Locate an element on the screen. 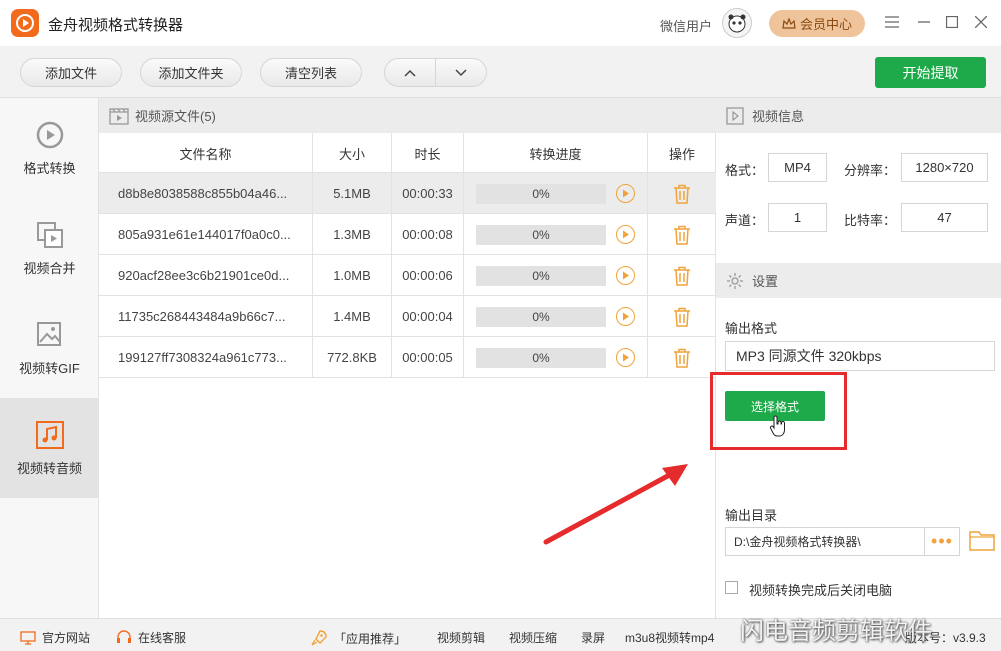 Image resolution: width=1001 pixels, height=651 pixels. sidebar: 格式转换 视频合并 视频转GIF 视频转音频 is located at coordinates (49, 358).